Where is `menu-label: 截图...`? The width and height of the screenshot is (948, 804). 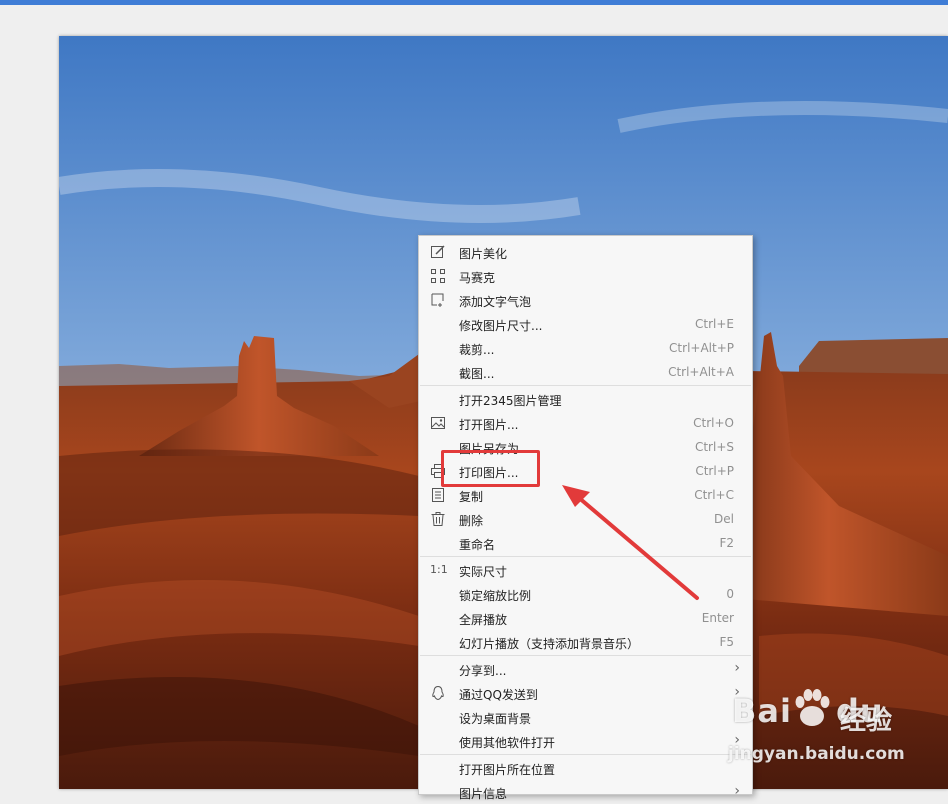 menu-label: 截图... is located at coordinates (477, 374).